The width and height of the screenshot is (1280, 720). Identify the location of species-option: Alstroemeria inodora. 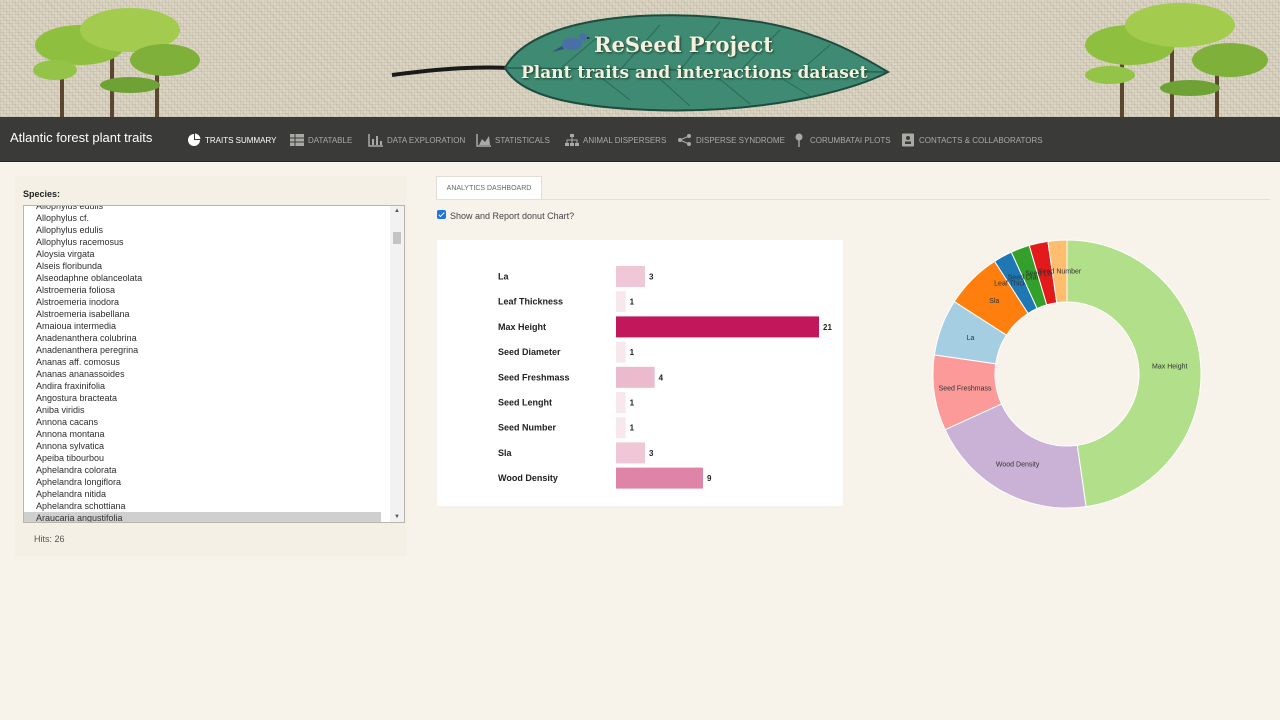
(202, 302).